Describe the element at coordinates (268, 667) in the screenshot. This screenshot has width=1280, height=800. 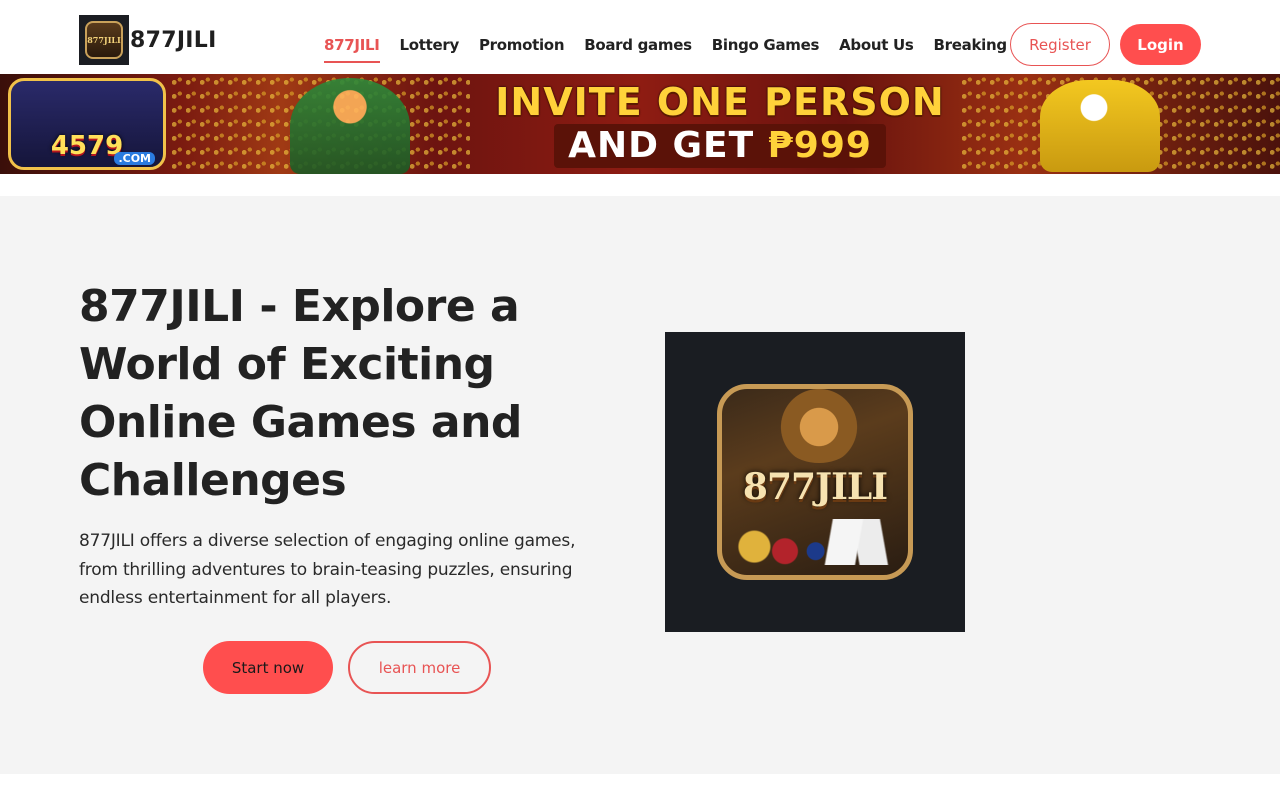
I see `start-now-button: Start now` at that location.